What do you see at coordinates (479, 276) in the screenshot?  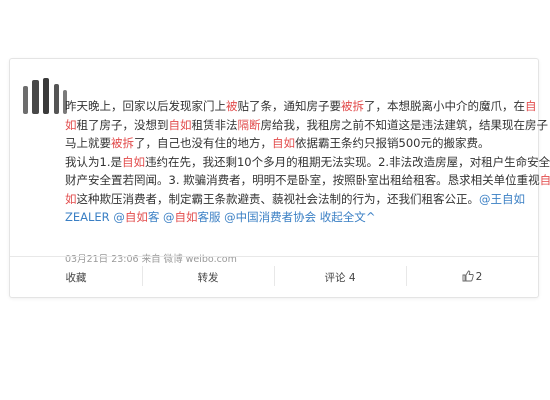 I see `like-count: 2` at bounding box center [479, 276].